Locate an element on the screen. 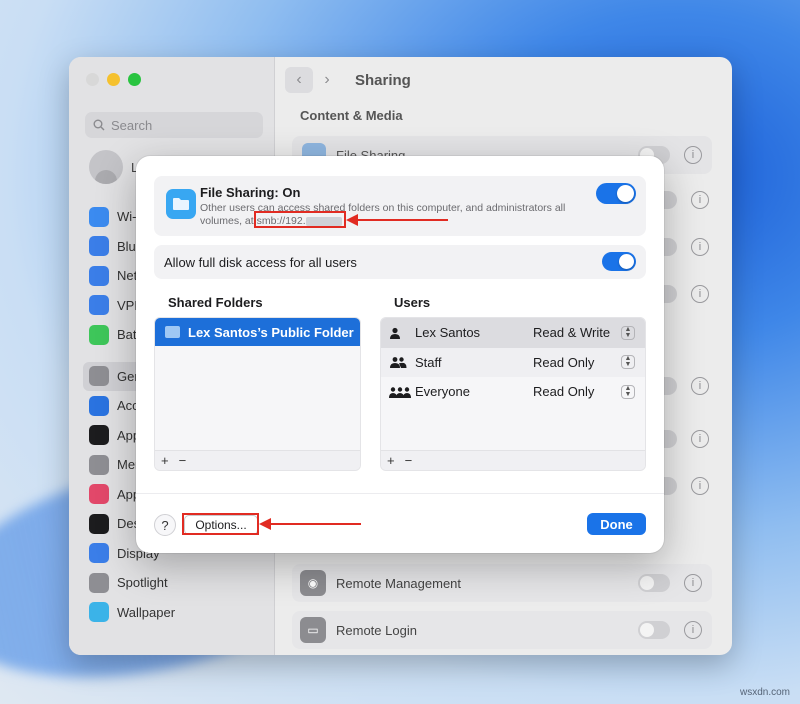 The width and height of the screenshot is (800, 704). divider is located at coordinates (400, 493).